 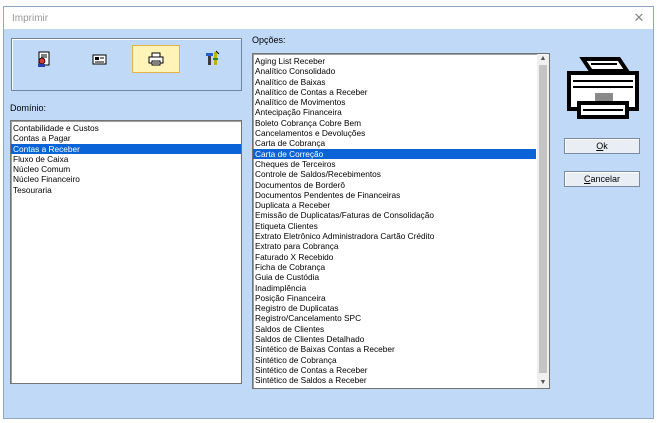 I want to click on printer-button, so click(x=156, y=59).